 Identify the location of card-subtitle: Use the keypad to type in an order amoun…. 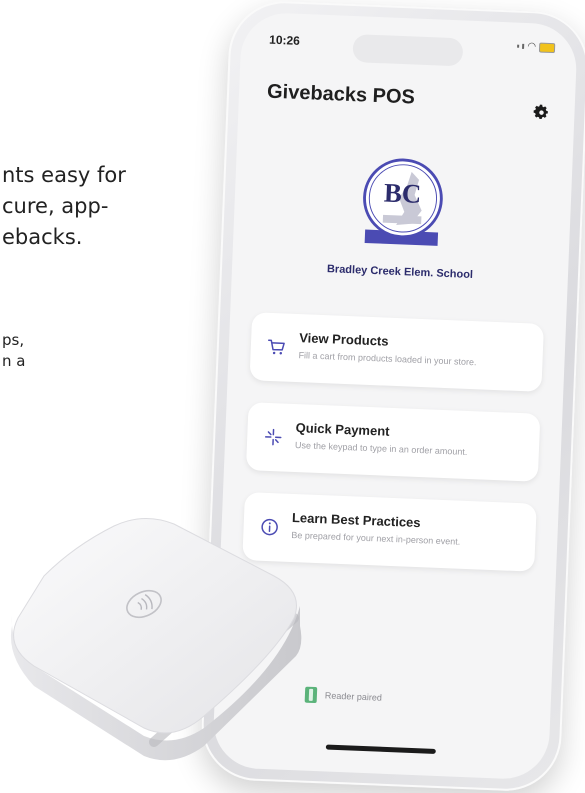
(381, 448).